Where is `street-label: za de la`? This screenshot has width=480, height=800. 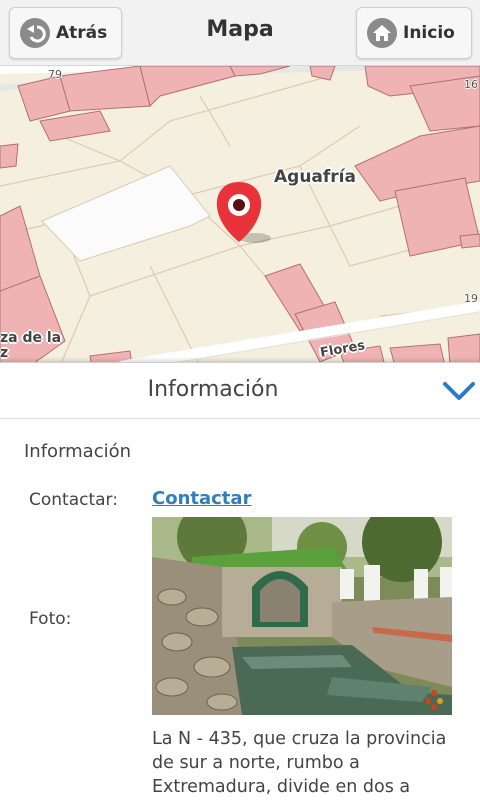
street-label: za de la is located at coordinates (31, 338).